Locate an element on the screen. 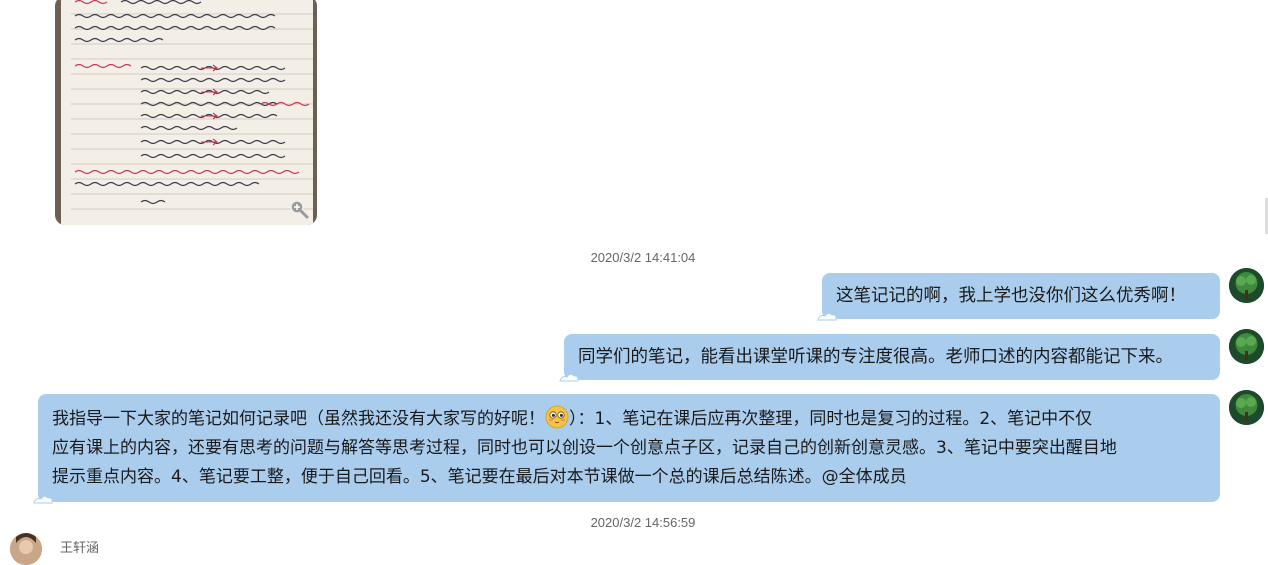  person-photo-icon is located at coordinates (26, 549).